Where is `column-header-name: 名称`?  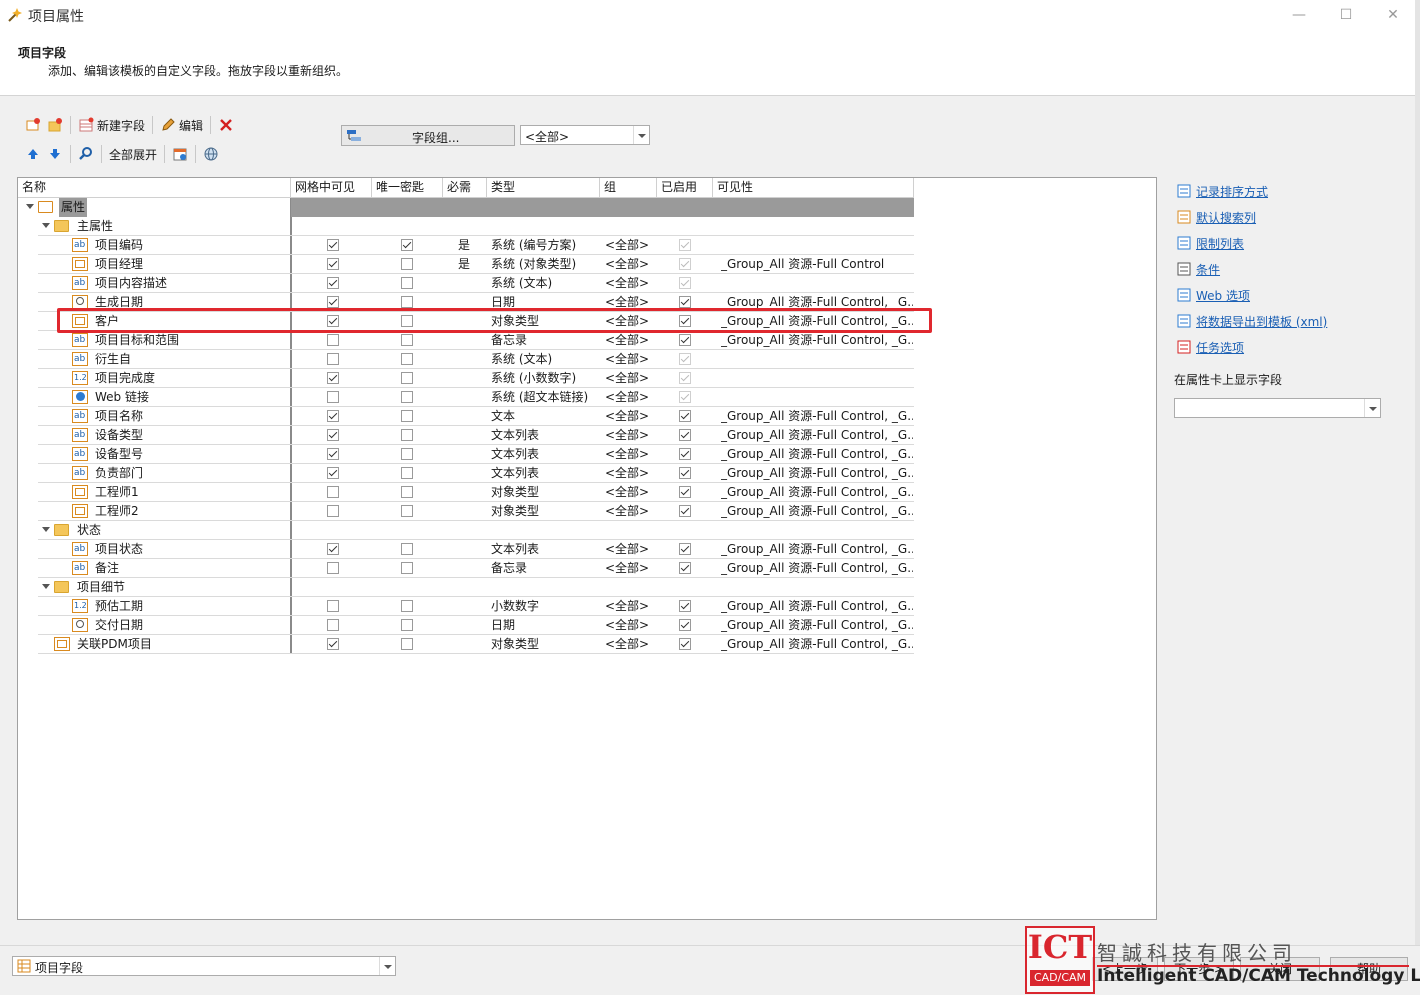
column-header-name: 名称 is located at coordinates (154, 188).